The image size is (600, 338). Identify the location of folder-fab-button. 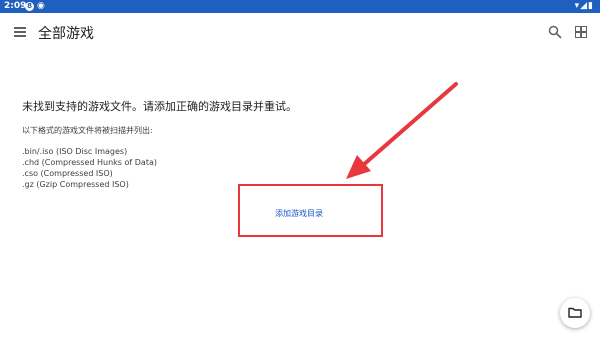
(575, 313).